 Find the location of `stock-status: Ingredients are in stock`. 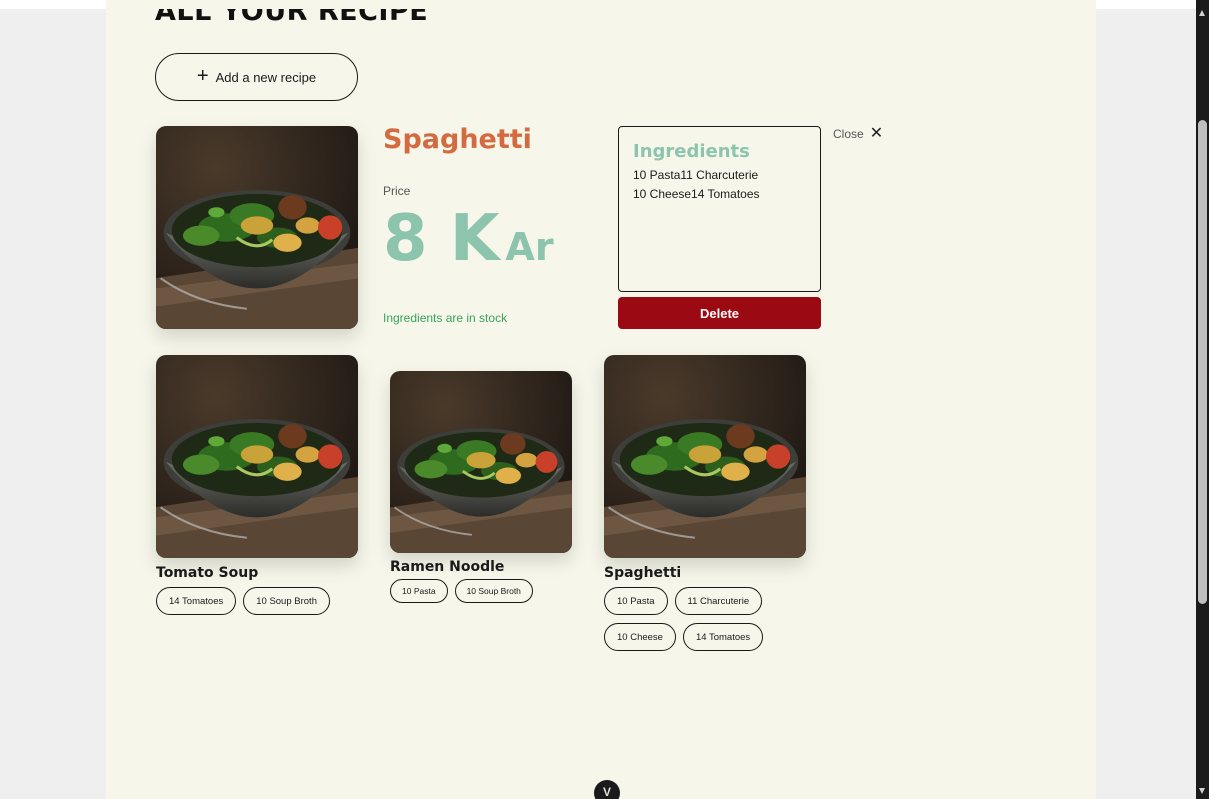

stock-status: Ingredients are in stock is located at coordinates (445, 318).